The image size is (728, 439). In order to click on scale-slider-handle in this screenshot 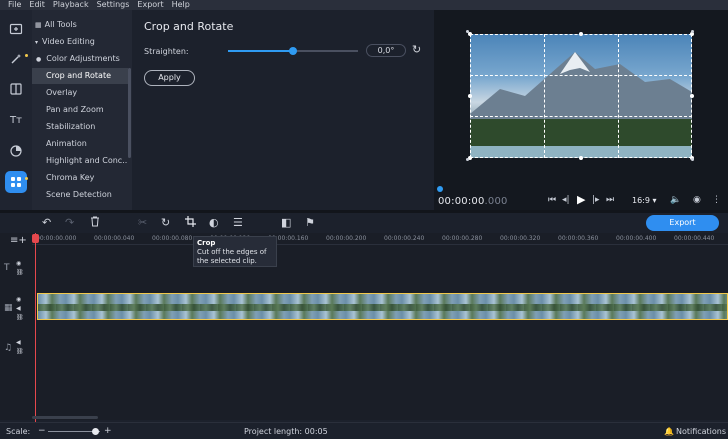, I will do `click(95, 431)`.